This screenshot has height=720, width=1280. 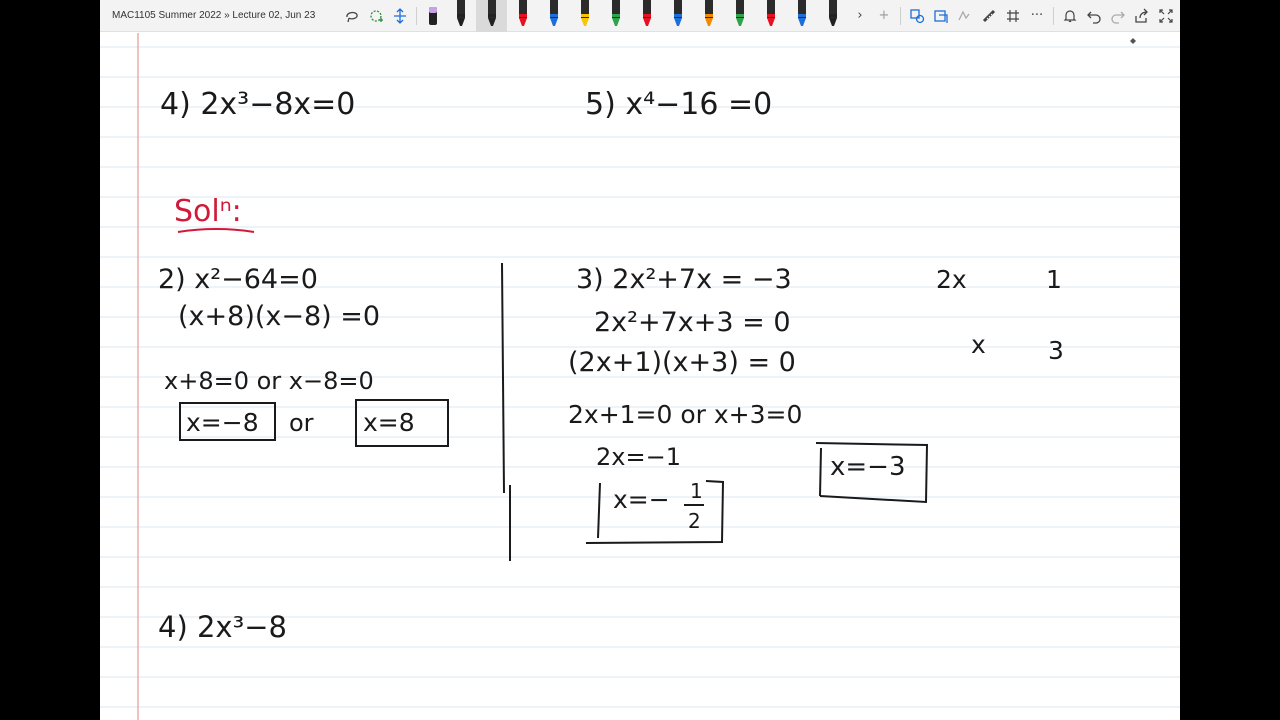 I want to click on factor-grid-2x: 2x, so click(x=951, y=279).